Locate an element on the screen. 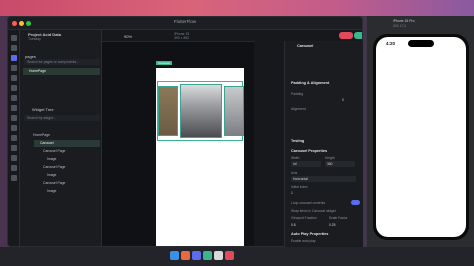  simulator-os: iOS 17.0 is located at coordinates (400, 26).